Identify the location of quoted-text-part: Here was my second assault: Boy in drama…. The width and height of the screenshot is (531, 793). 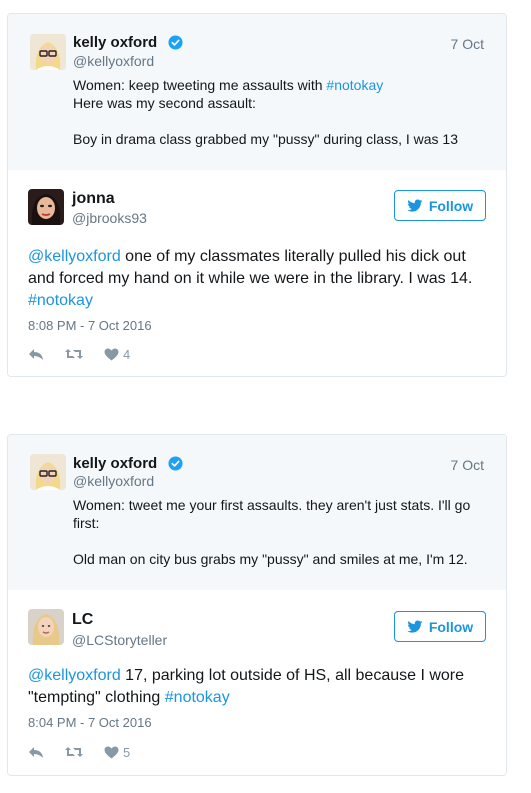
(265, 121).